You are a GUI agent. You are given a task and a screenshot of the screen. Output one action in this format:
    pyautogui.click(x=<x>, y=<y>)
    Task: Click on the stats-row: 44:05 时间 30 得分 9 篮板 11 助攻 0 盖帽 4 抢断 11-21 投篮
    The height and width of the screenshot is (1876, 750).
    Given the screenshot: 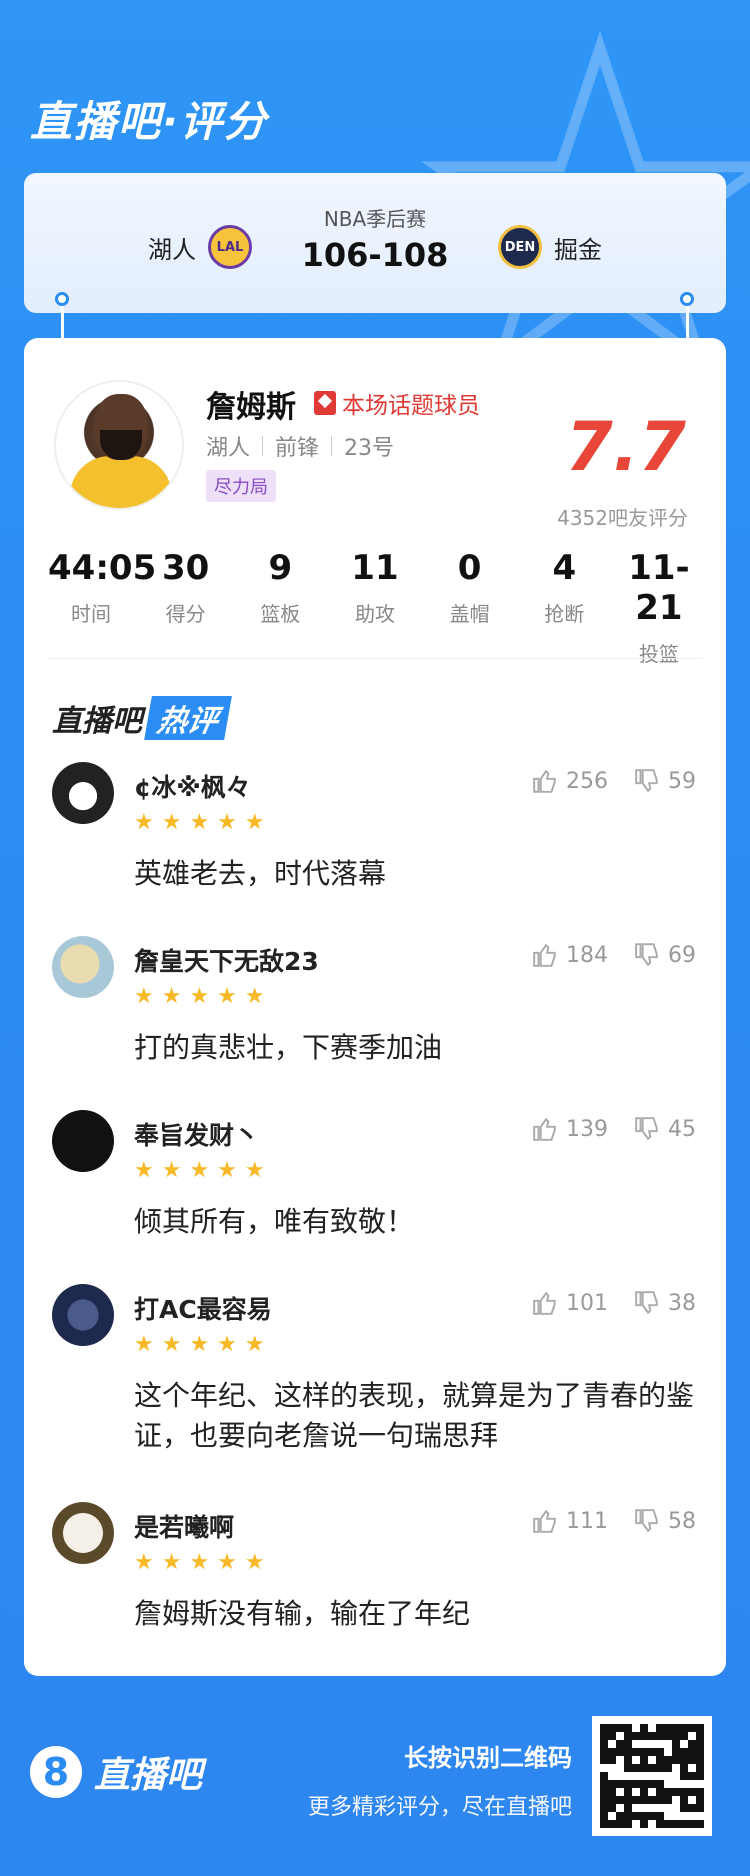 What is the action you would take?
    pyautogui.click(x=375, y=607)
    